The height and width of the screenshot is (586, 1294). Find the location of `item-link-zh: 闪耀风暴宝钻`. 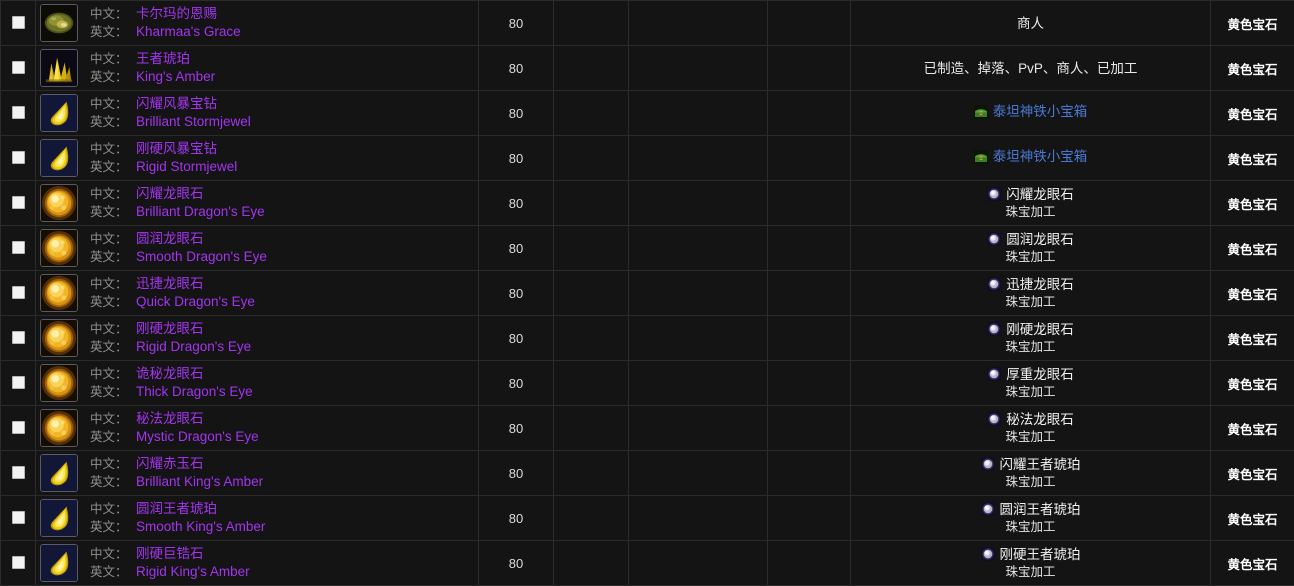

item-link-zh: 闪耀风暴宝钻 is located at coordinates (176, 104).